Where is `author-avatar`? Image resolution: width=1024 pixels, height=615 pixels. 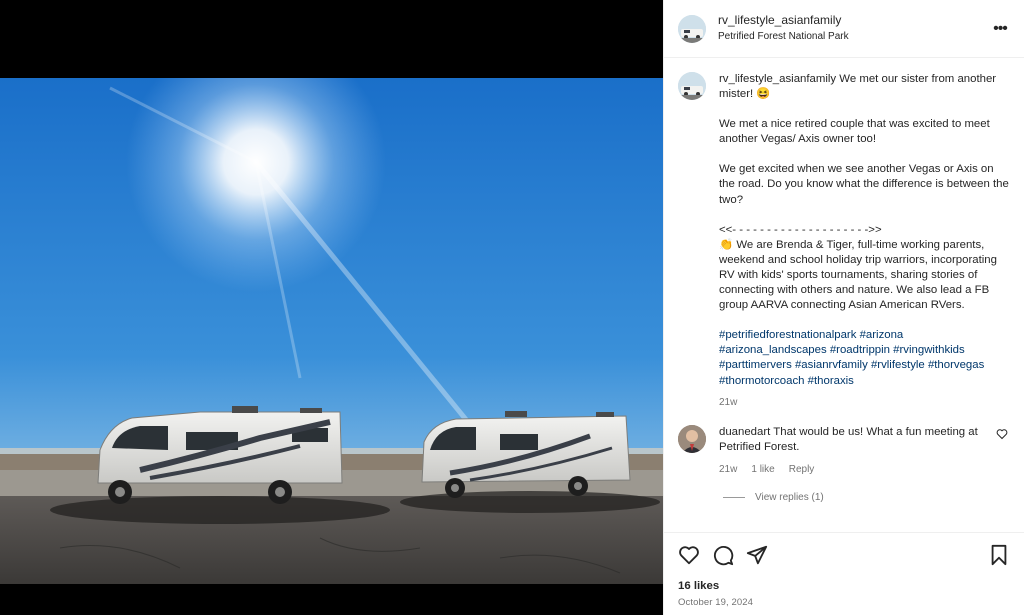 author-avatar is located at coordinates (692, 28).